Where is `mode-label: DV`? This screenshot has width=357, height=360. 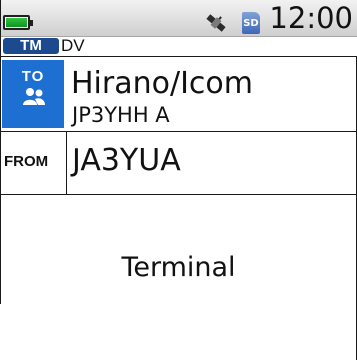 mode-label: DV is located at coordinates (73, 45).